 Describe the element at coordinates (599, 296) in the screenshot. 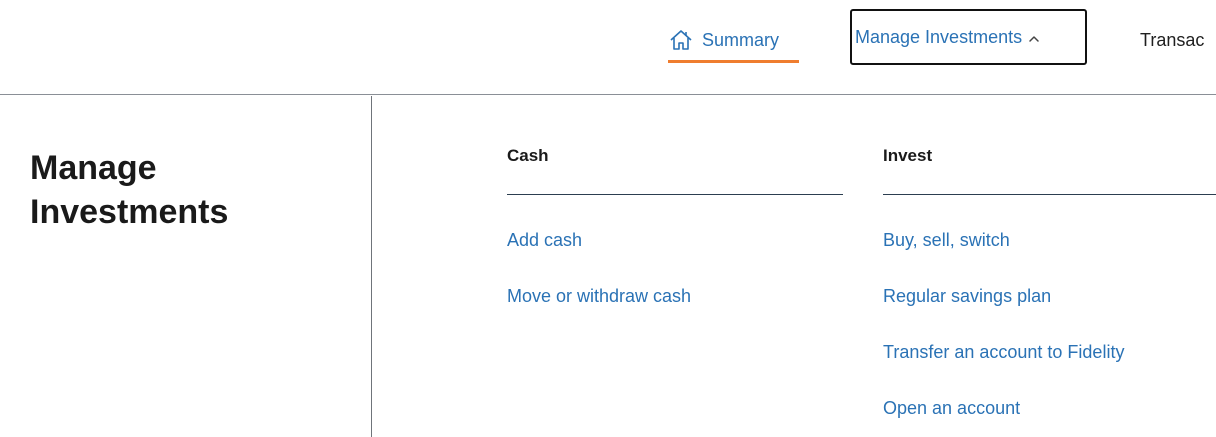

I see `move-or-withdraw-cash-link: Move or withdraw cash` at that location.